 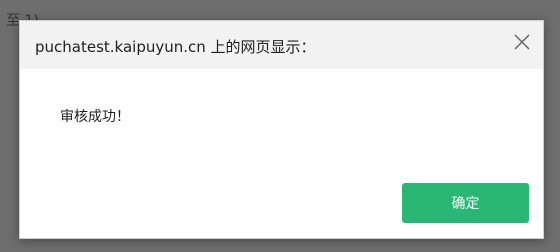 I want to click on dialog-message: 审核成功！, so click(x=95, y=117).